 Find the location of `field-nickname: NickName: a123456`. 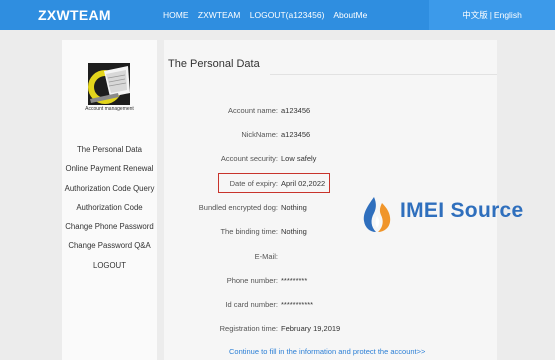

field-nickname: NickName: a123456 is located at coordinates (330, 136).